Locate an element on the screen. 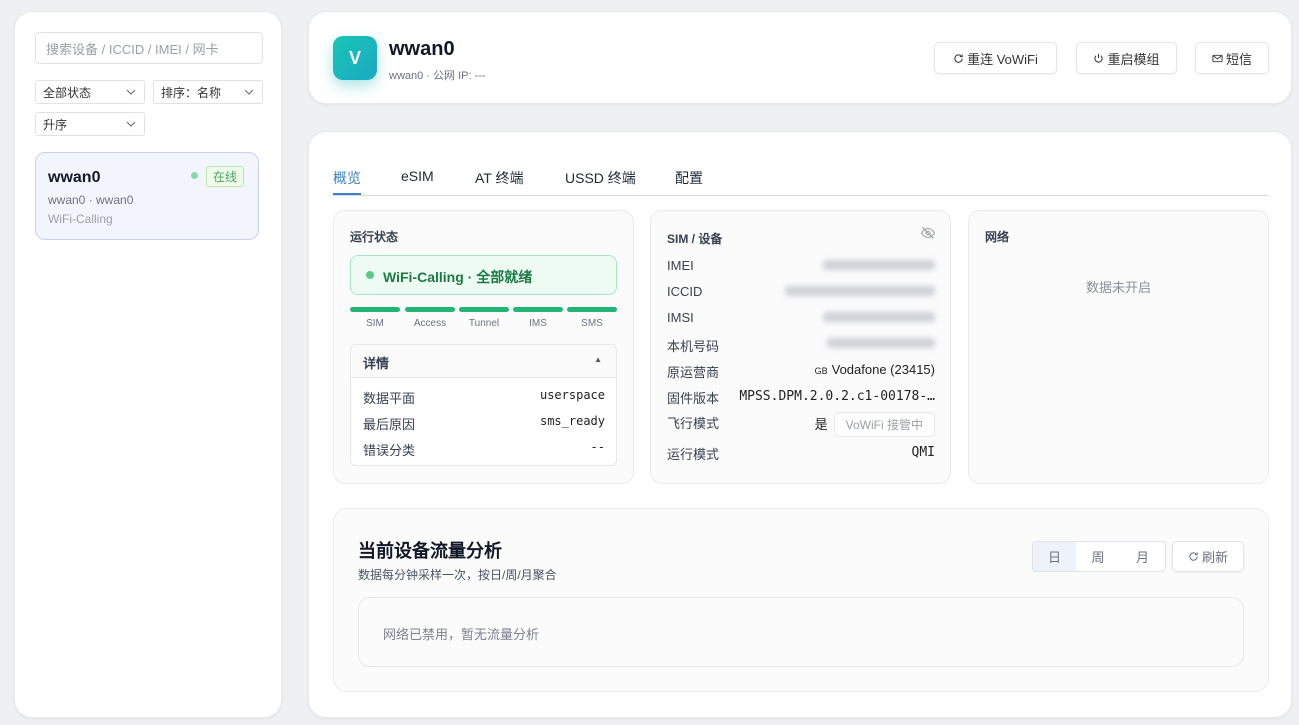  device-interfaces: wwan0 · wwan0 is located at coordinates (91, 200).